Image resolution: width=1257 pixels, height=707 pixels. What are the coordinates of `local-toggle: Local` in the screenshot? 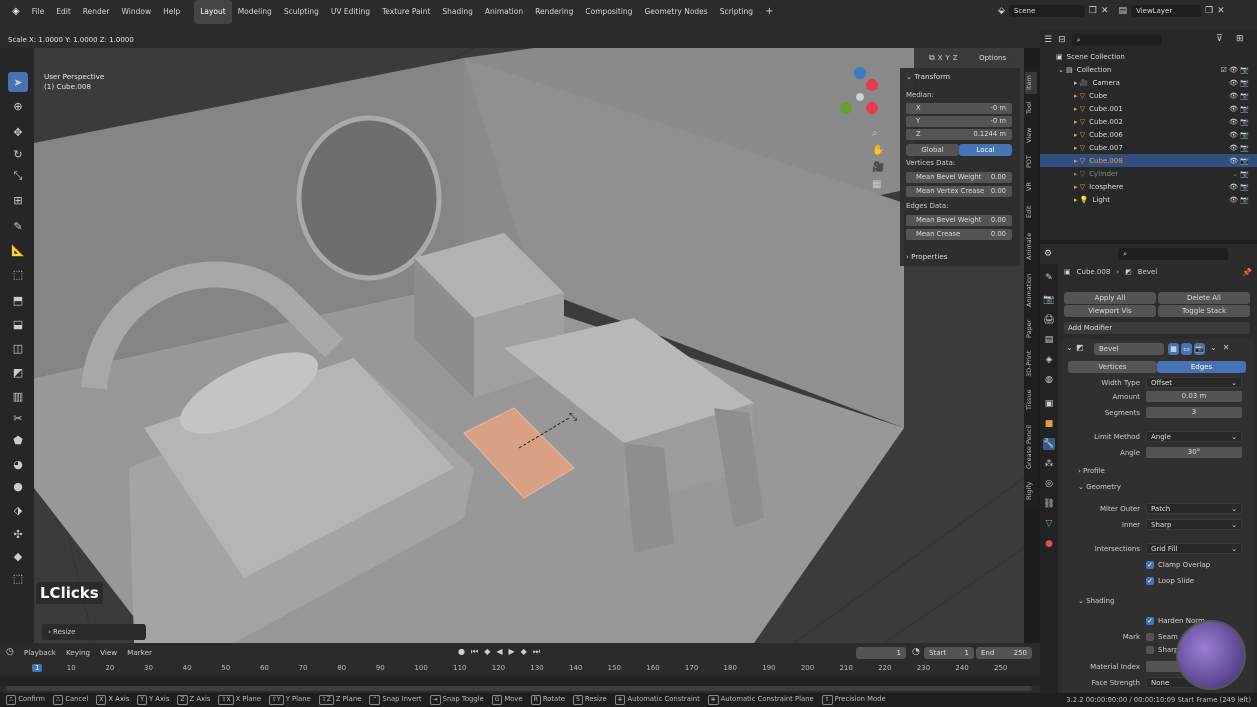 It's located at (985, 150).